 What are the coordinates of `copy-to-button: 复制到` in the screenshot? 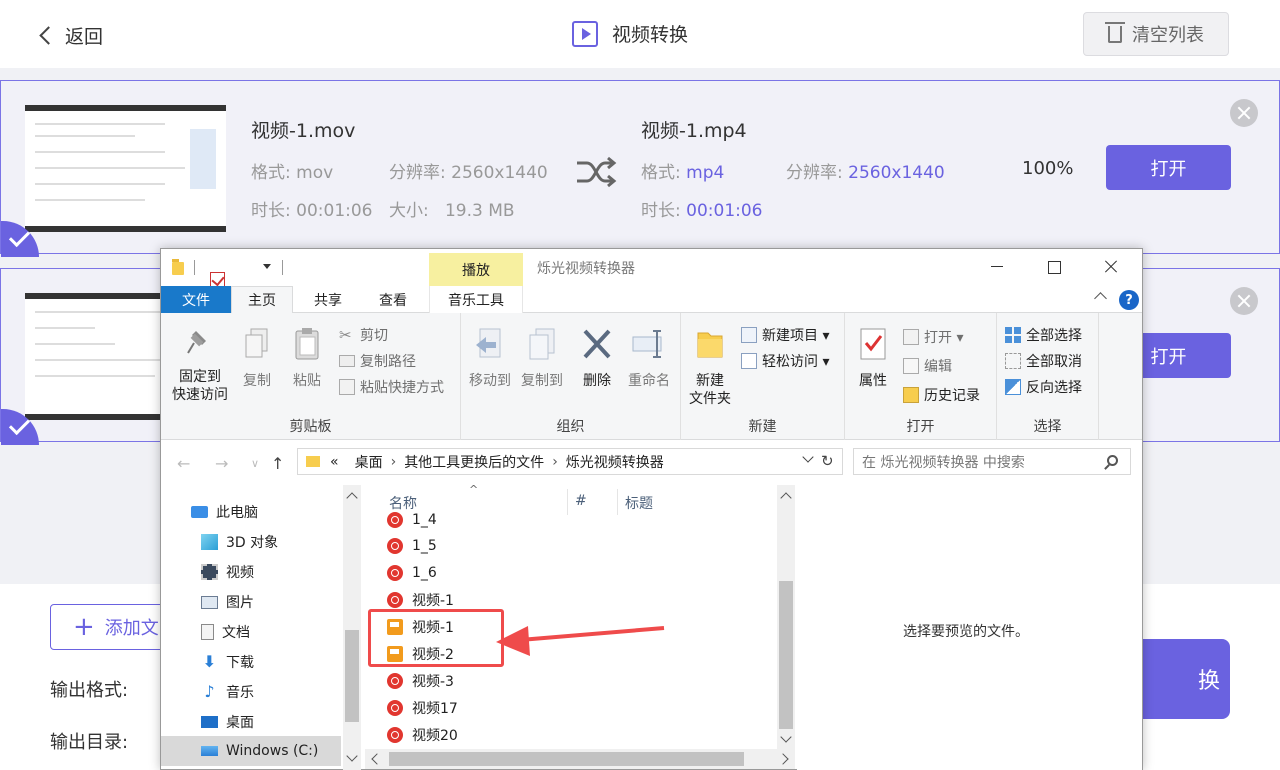 It's located at (542, 358).